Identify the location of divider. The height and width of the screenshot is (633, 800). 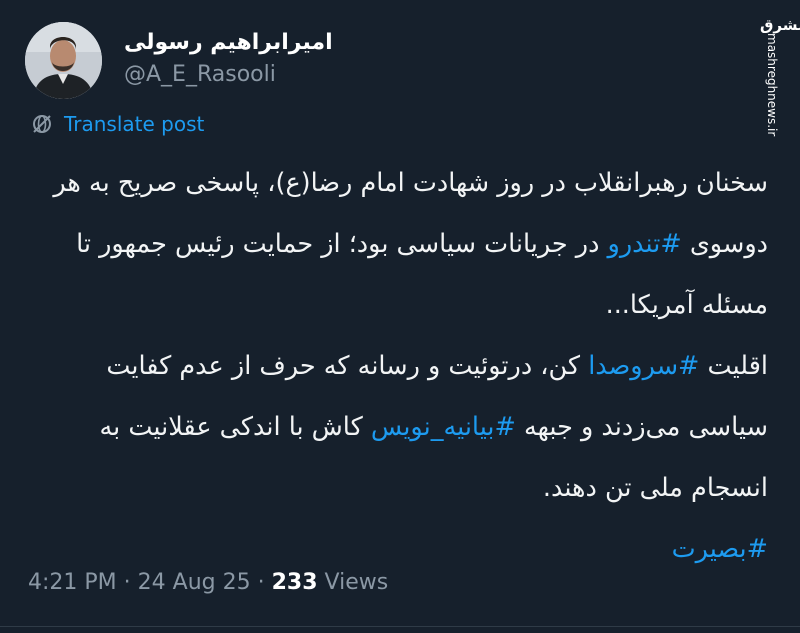
(400, 626).